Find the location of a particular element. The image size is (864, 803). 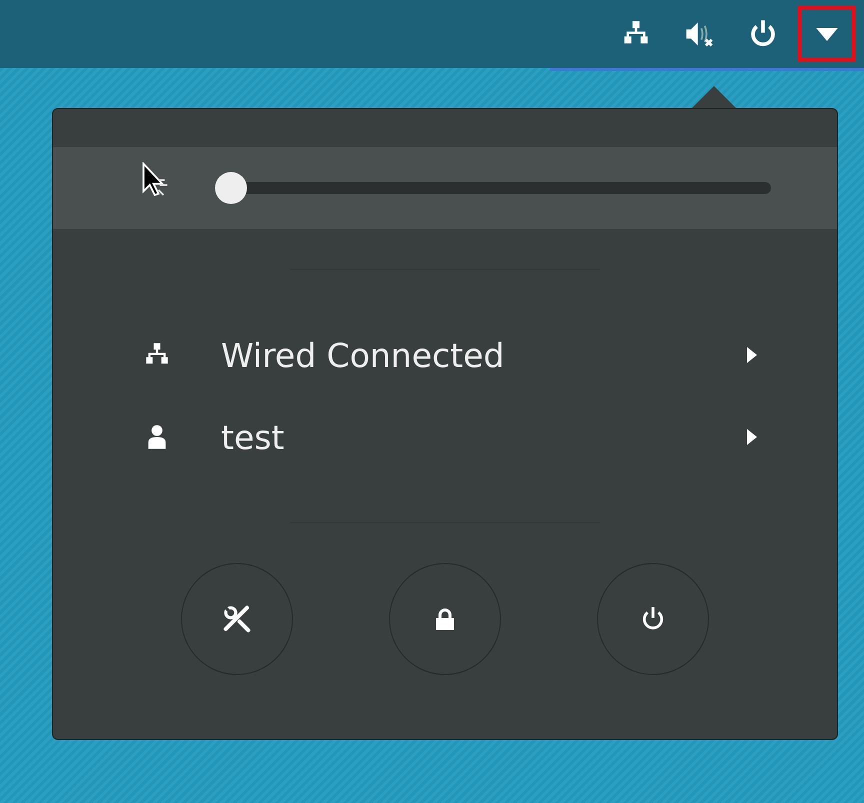

volume-slider is located at coordinates (493, 188).